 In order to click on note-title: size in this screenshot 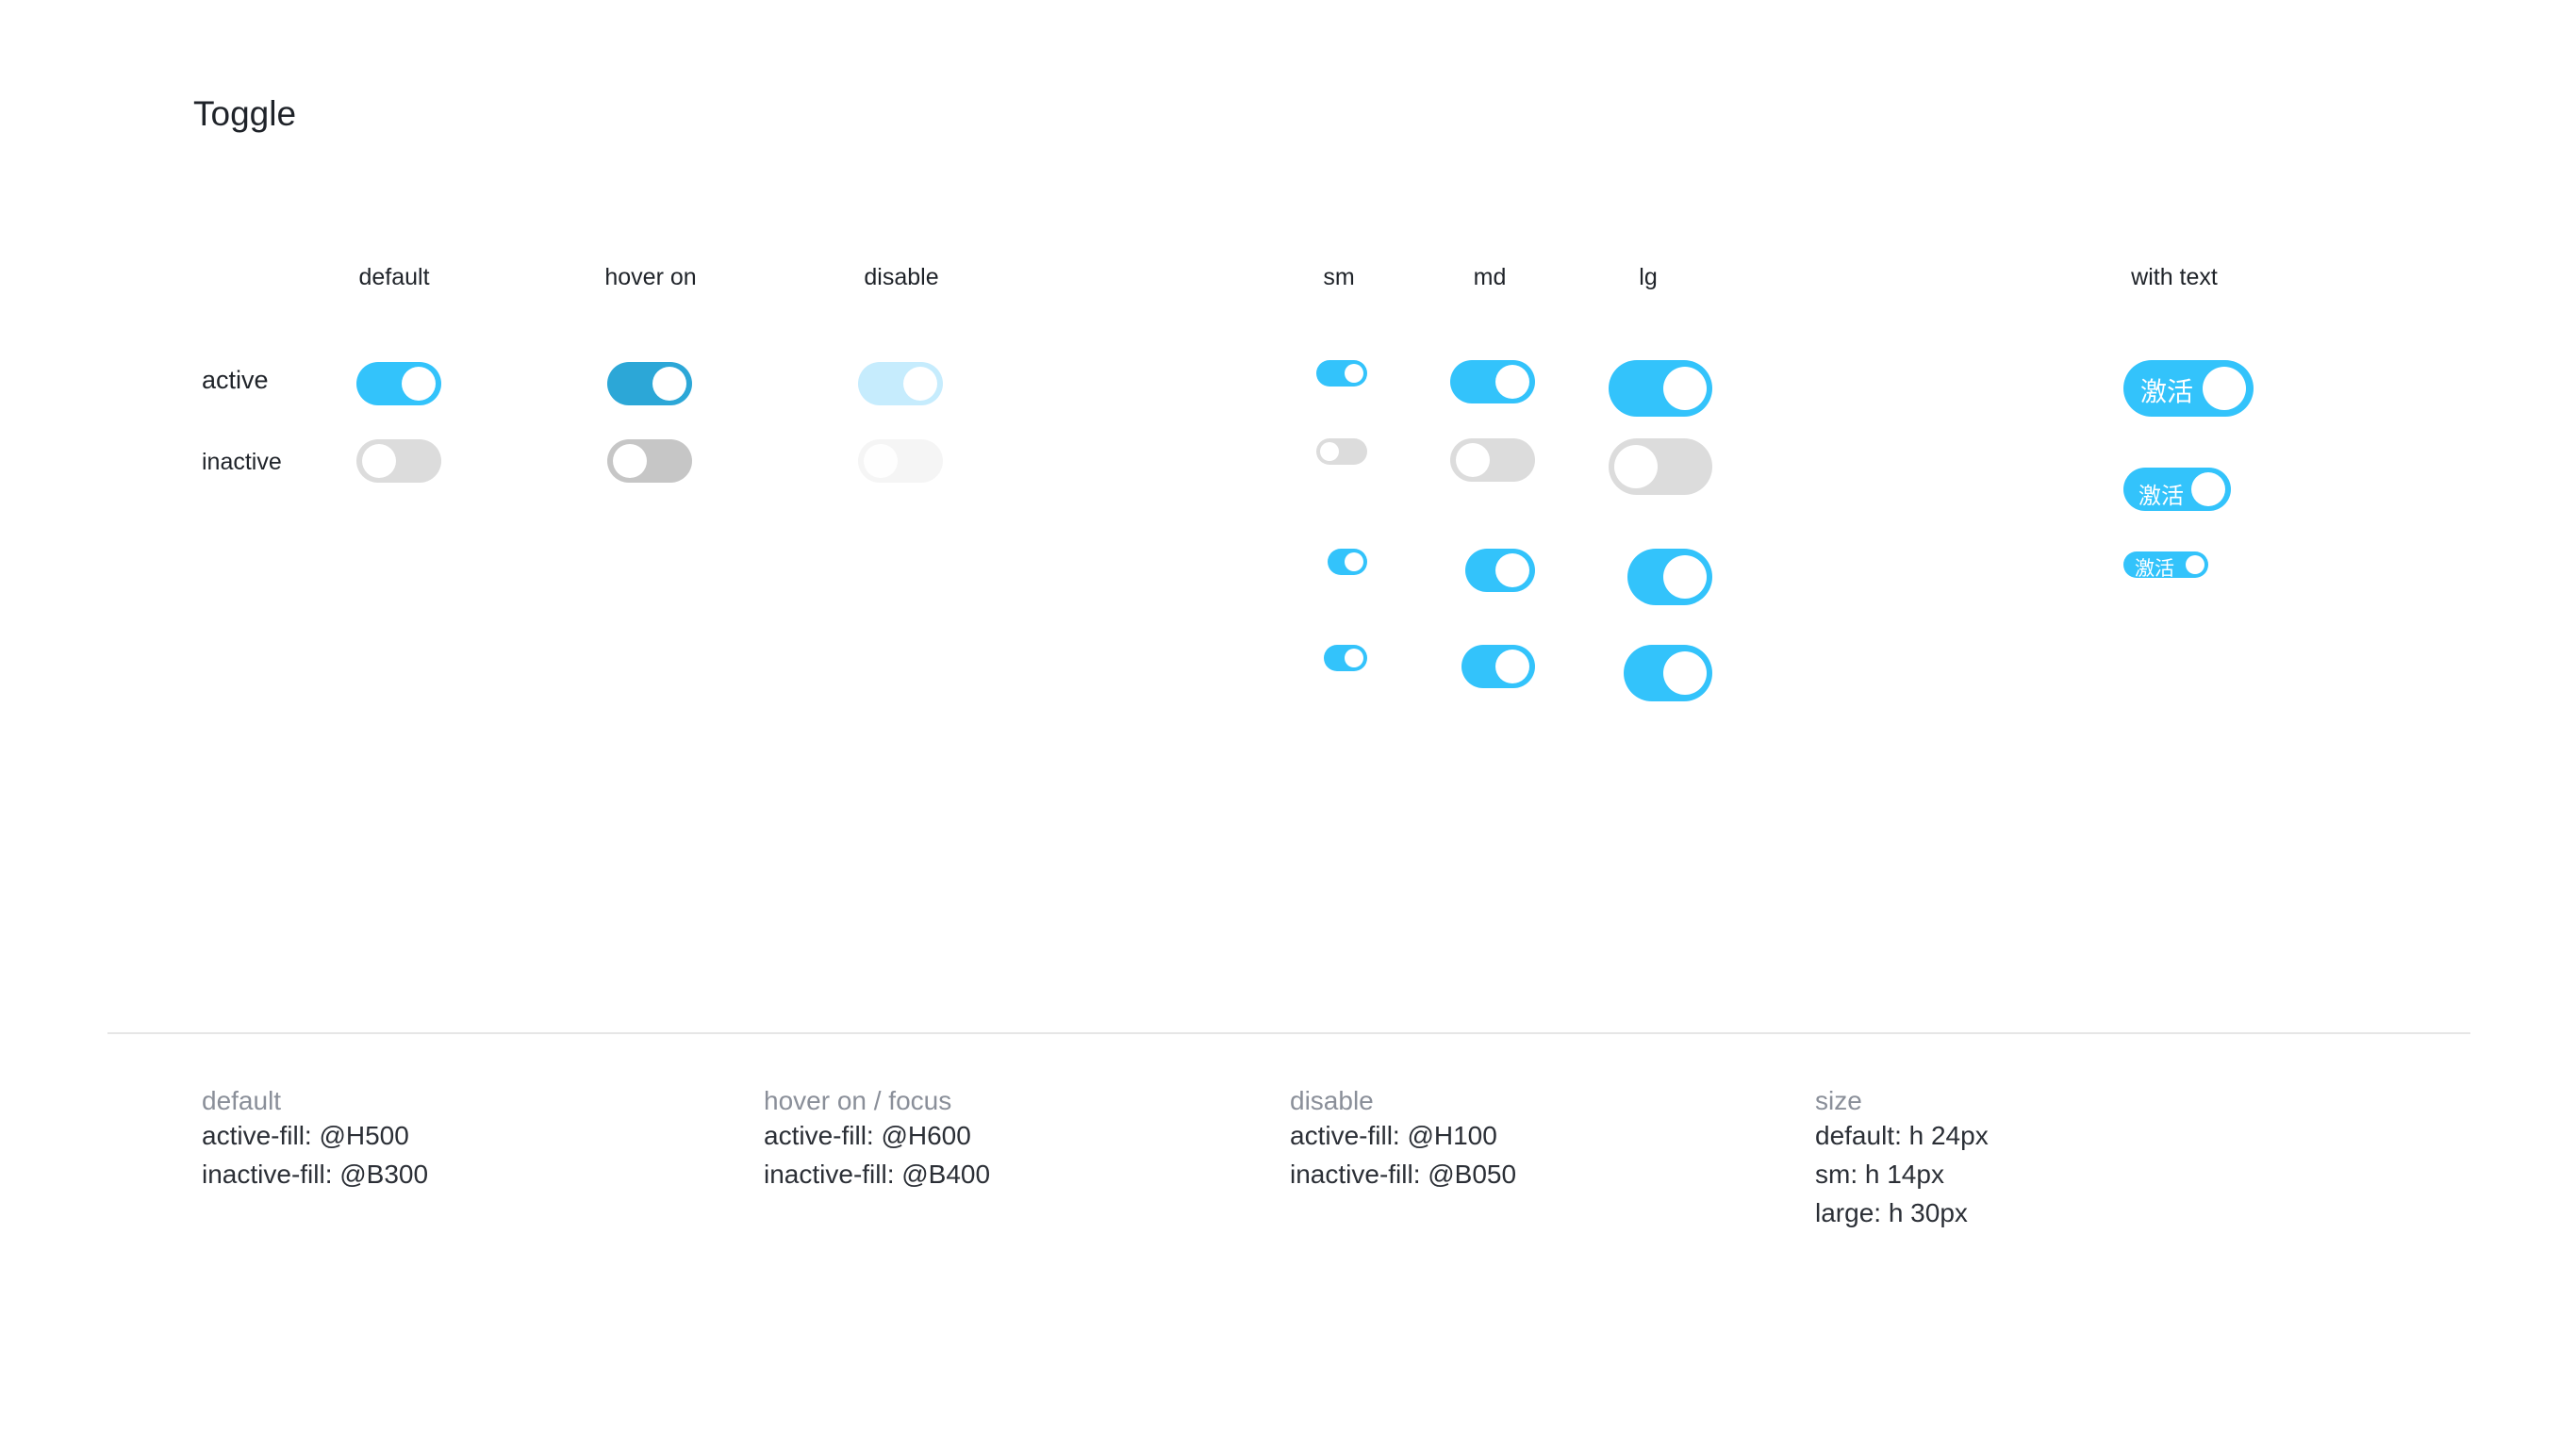, I will do `click(1838, 1100)`.